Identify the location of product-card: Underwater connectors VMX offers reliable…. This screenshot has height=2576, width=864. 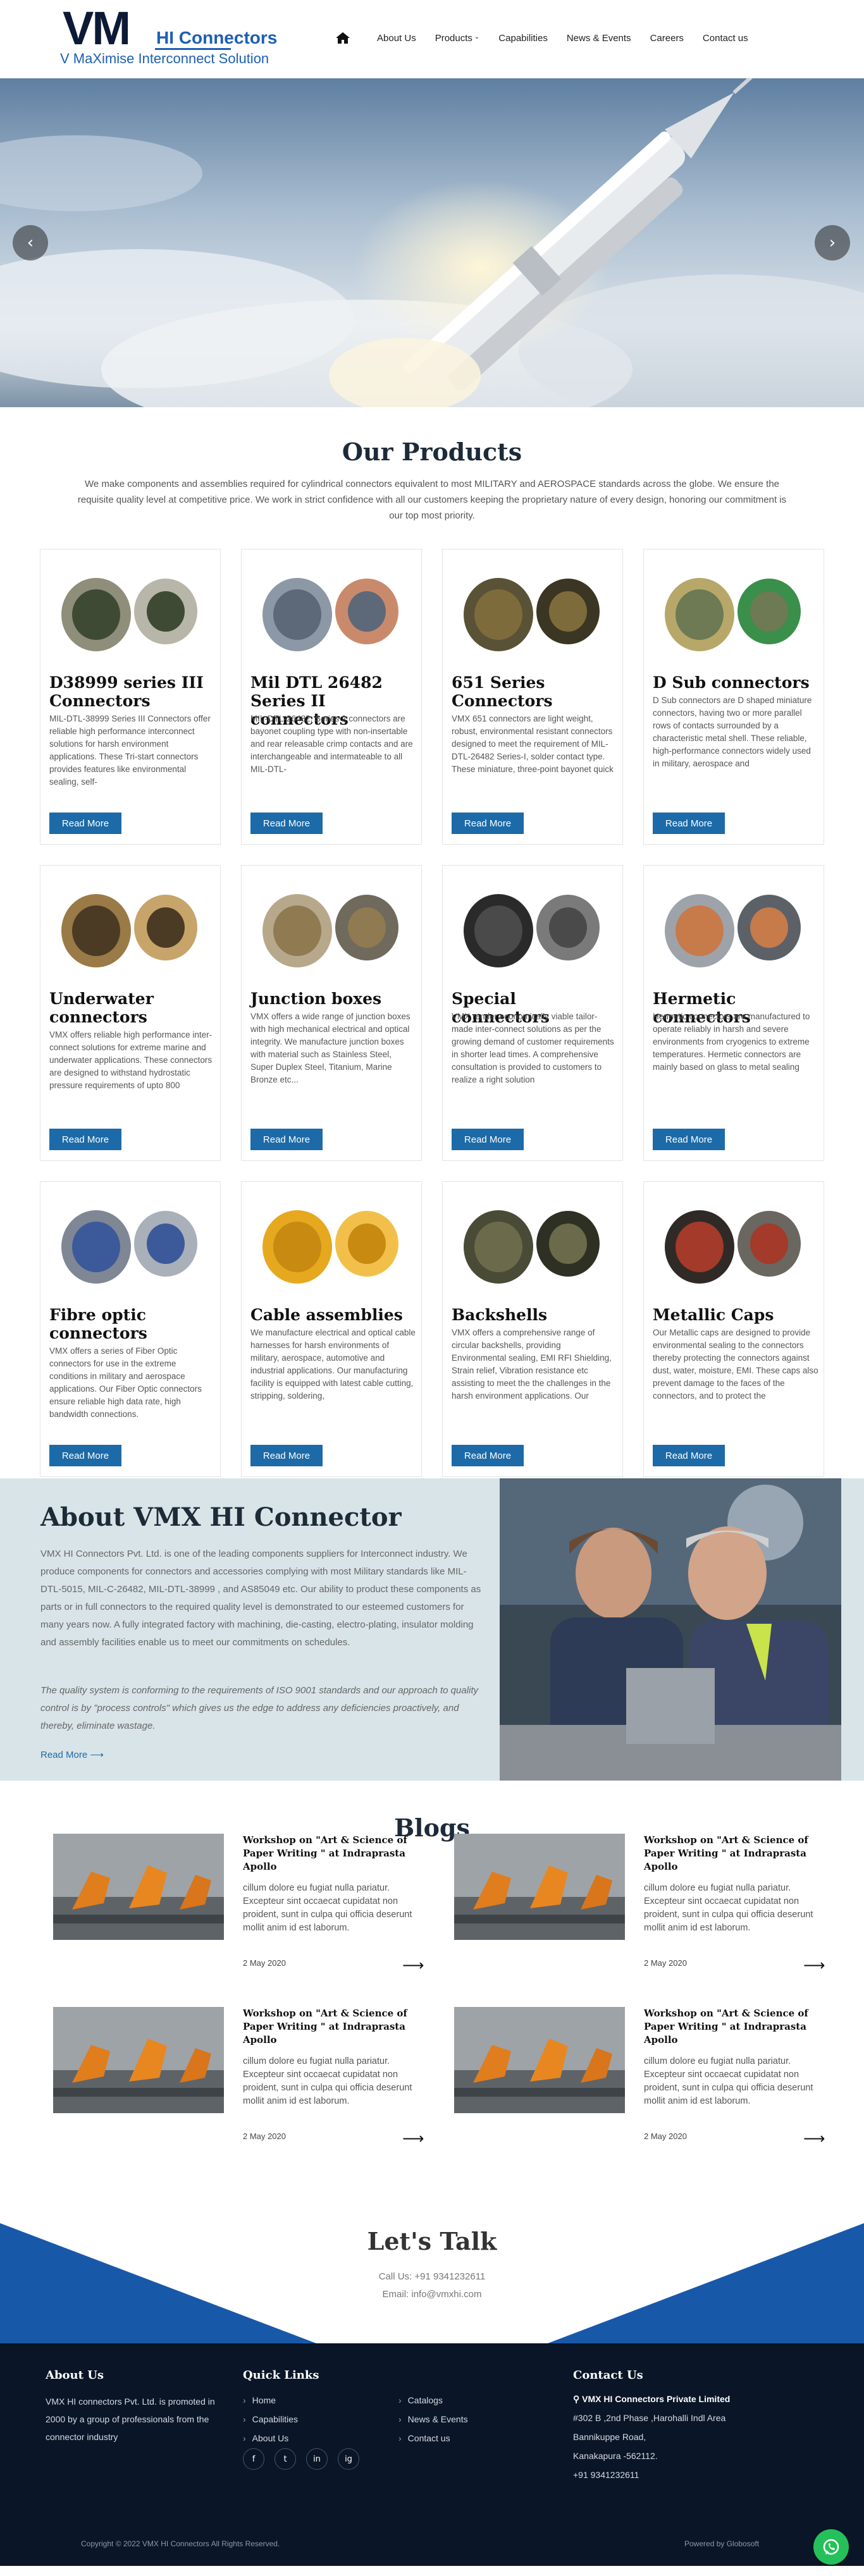
(131, 1013).